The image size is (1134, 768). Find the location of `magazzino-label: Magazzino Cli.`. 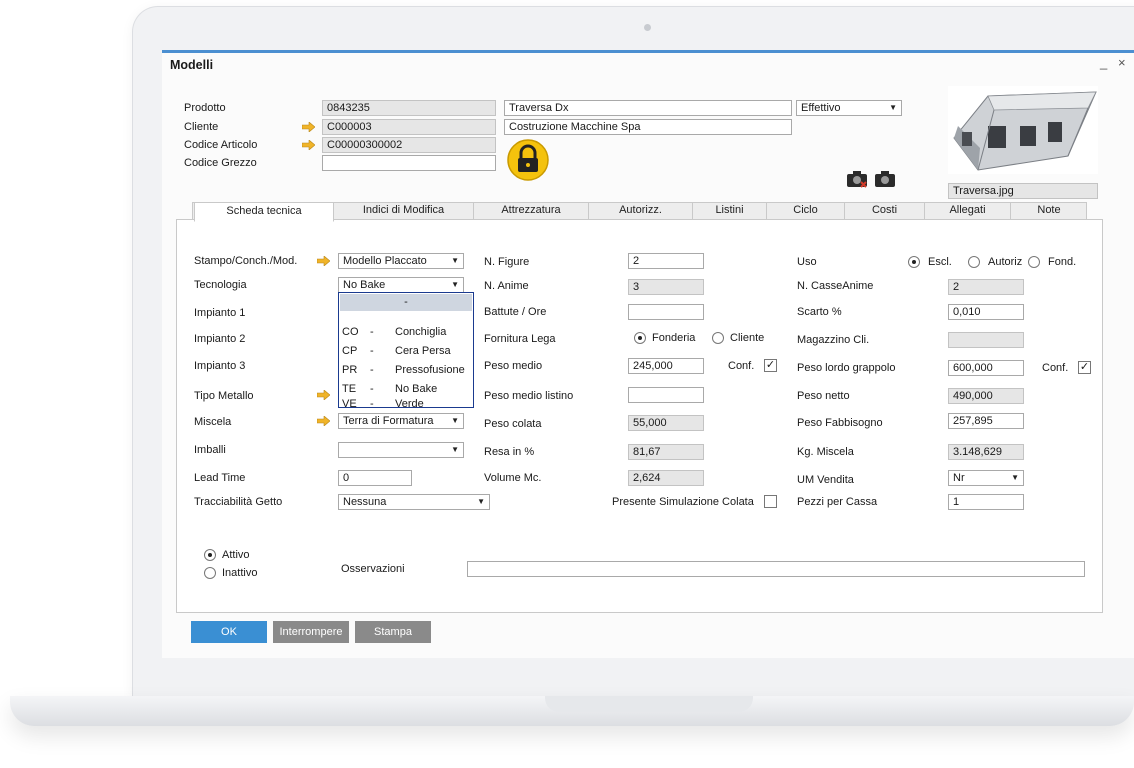

magazzino-label: Magazzino Cli. is located at coordinates (833, 340).